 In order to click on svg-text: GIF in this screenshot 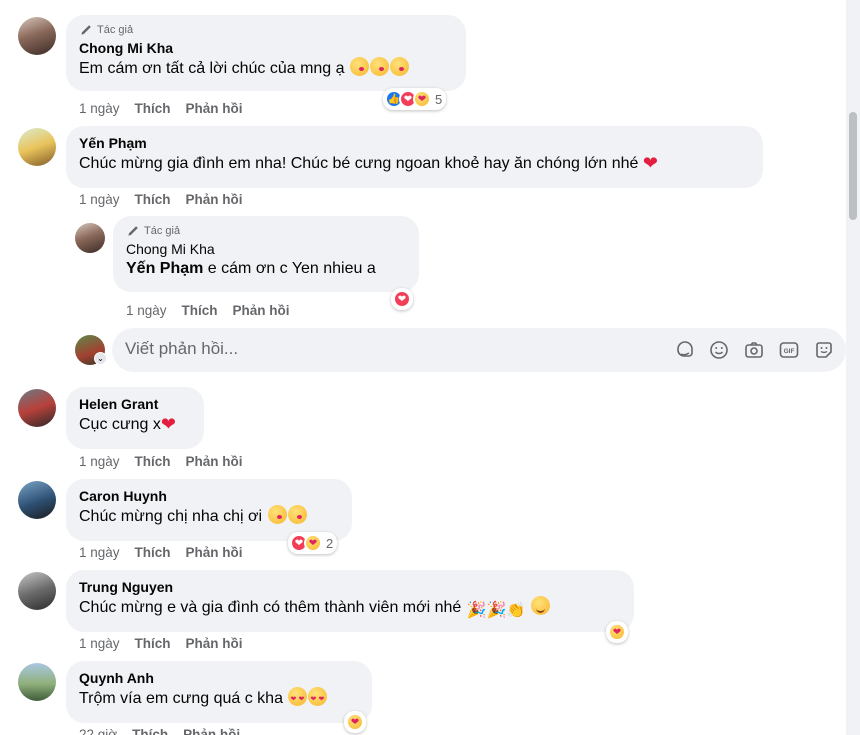, I will do `click(789, 351)`.